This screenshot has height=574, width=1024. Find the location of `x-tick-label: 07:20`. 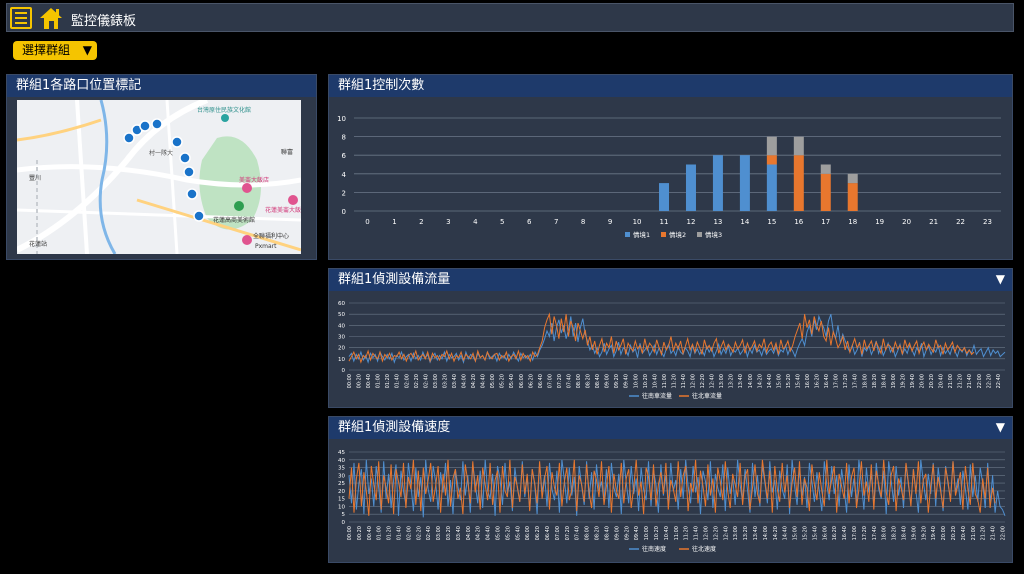

x-tick-label: 07:20 is located at coordinates (568, 533).